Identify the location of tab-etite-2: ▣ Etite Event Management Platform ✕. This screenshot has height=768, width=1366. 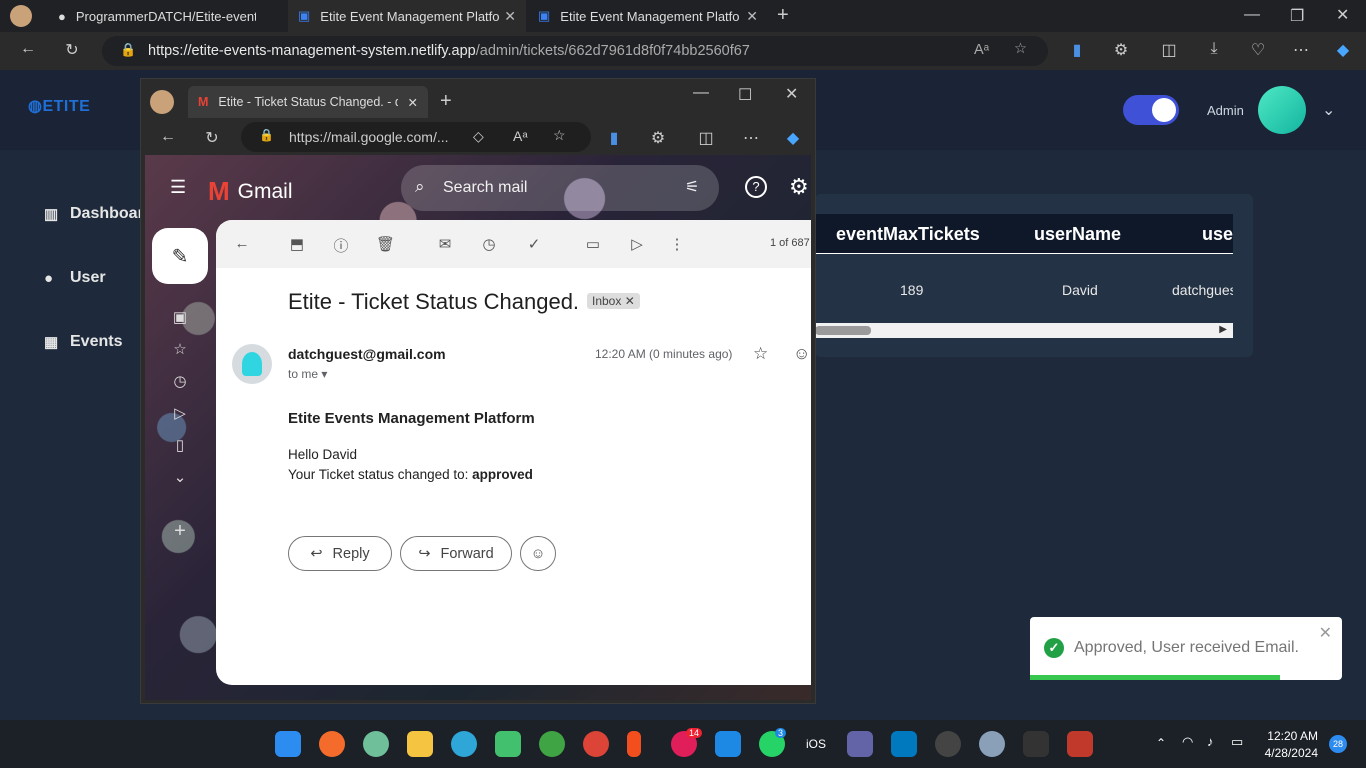
(648, 16).